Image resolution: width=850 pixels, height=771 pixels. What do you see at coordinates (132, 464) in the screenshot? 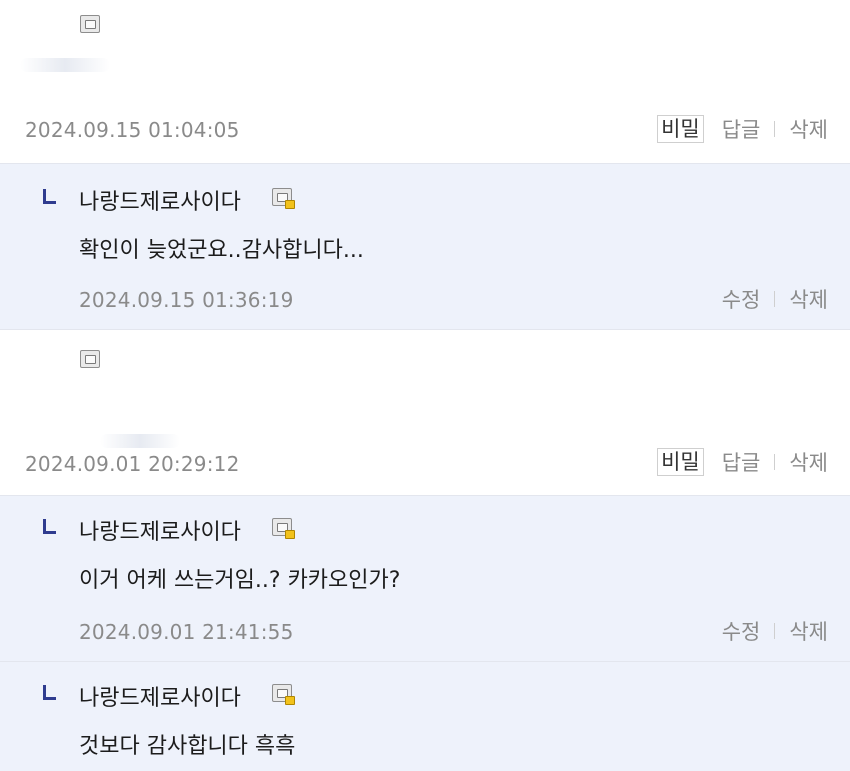
I see `comment-date: 2024.09.01 20:29:12` at bounding box center [132, 464].